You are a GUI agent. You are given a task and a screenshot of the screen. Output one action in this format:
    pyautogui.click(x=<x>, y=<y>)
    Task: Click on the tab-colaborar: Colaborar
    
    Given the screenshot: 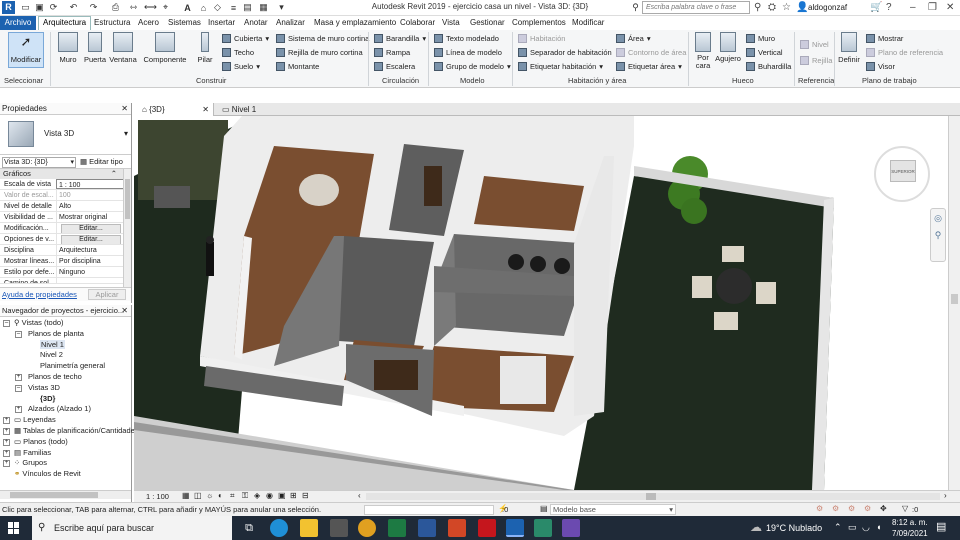 What is the action you would take?
    pyautogui.click(x=417, y=23)
    